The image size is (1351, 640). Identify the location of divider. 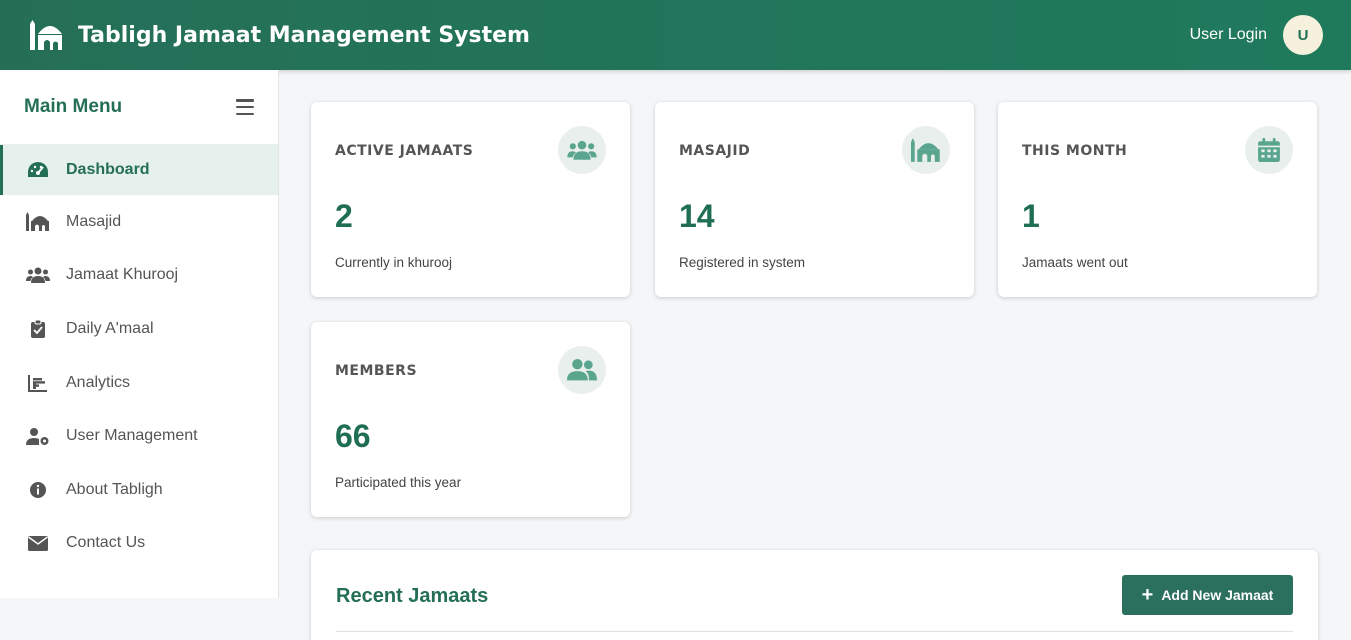
(814, 631).